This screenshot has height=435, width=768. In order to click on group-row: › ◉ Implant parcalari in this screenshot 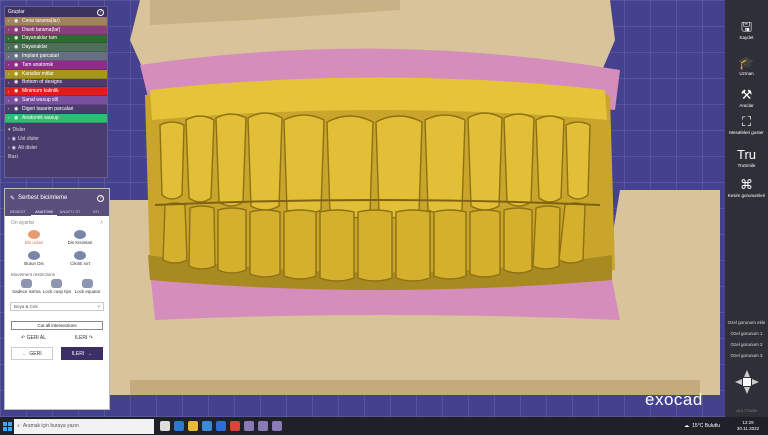, I will do `click(56, 56)`.